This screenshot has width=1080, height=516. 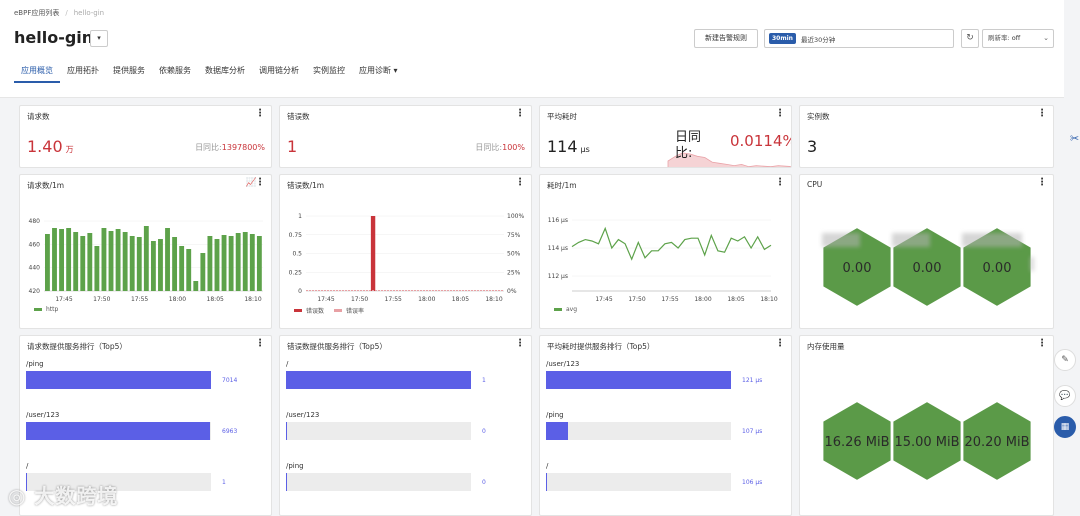 What do you see at coordinates (513, 147) in the screenshot?
I see `compare-value: 100%` at bounding box center [513, 147].